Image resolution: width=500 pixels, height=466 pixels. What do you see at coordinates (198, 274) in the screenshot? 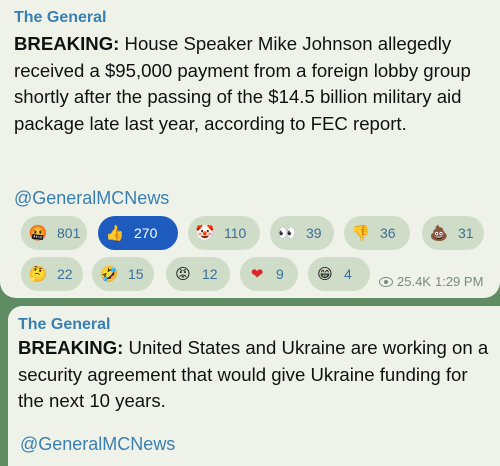
I see `reaction-button: 😡 12` at bounding box center [198, 274].